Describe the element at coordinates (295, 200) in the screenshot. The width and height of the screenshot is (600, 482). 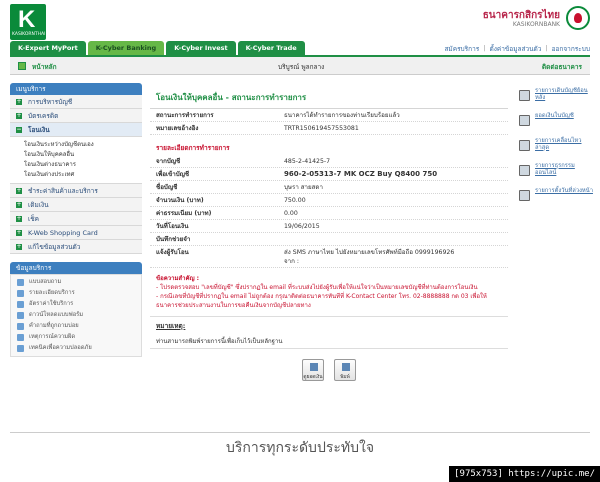
I see `detail-value: 750.00` at that location.